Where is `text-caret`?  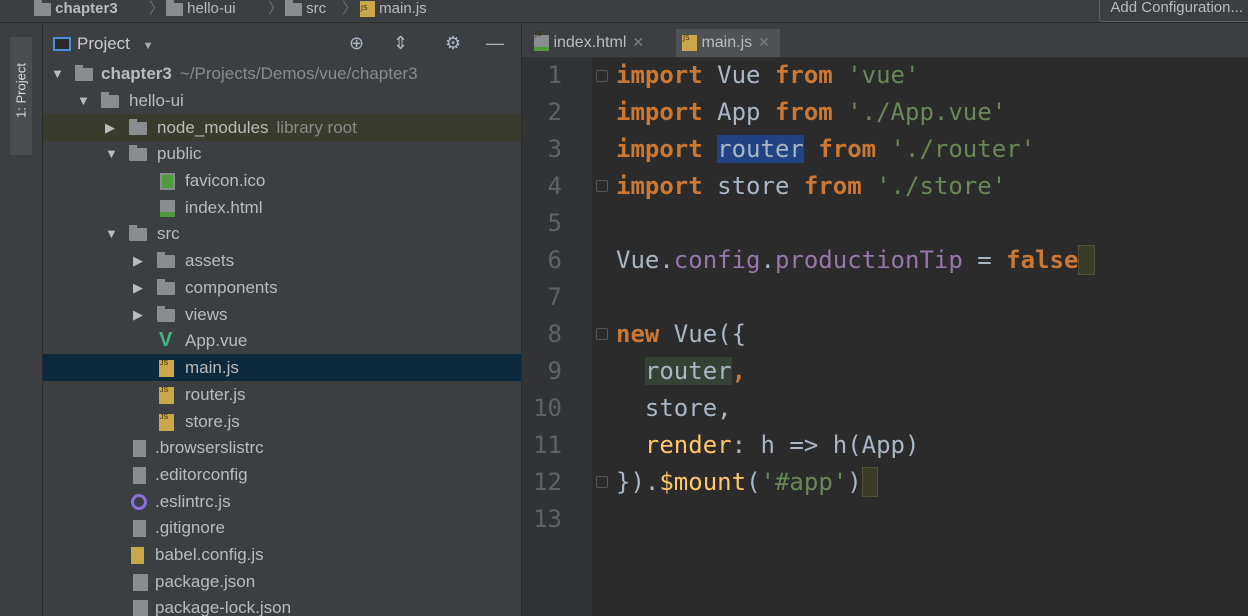 text-caret is located at coordinates (1086, 260).